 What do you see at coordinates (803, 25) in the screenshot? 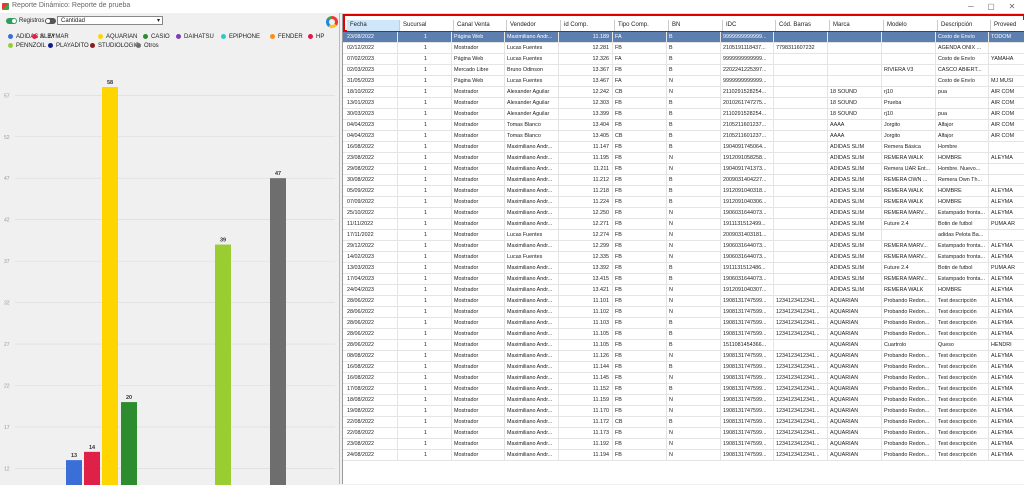
I see `column-header: Cód. Barras` at bounding box center [803, 25].